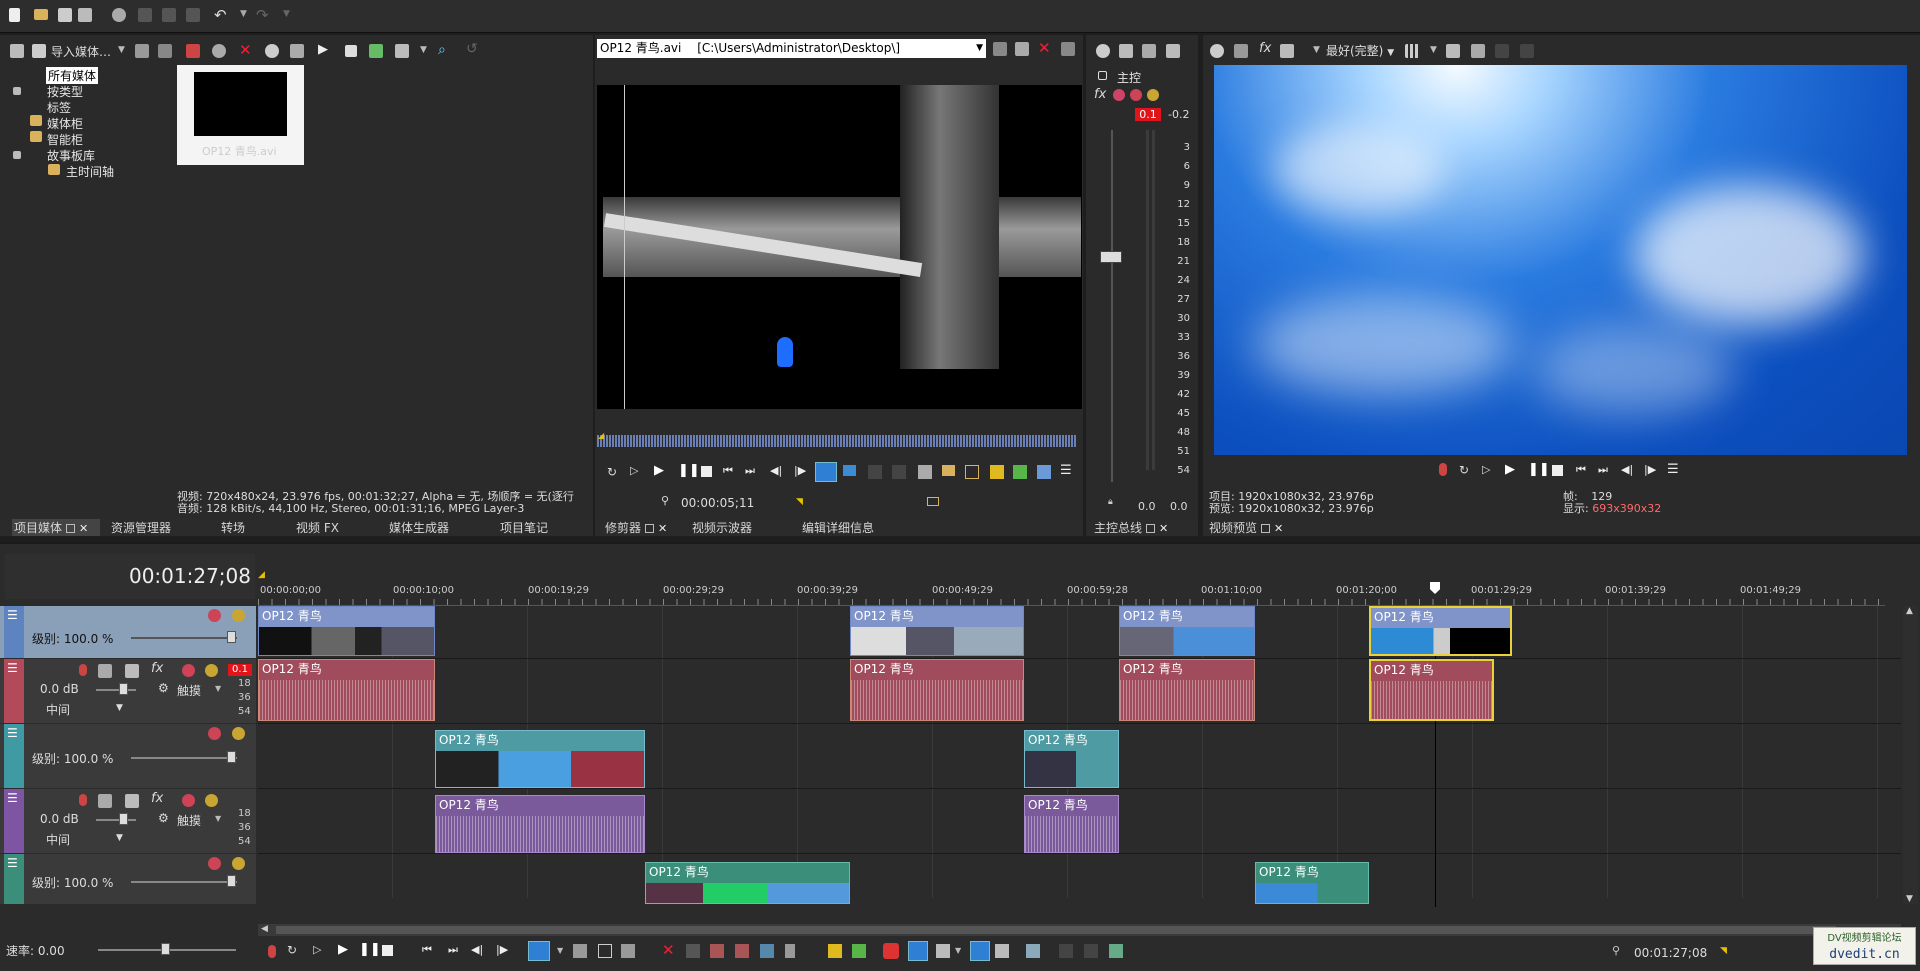 Image resolution: width=1920 pixels, height=971 pixels. What do you see at coordinates (1443, 469) in the screenshot?
I see `record-mic-icon` at bounding box center [1443, 469].